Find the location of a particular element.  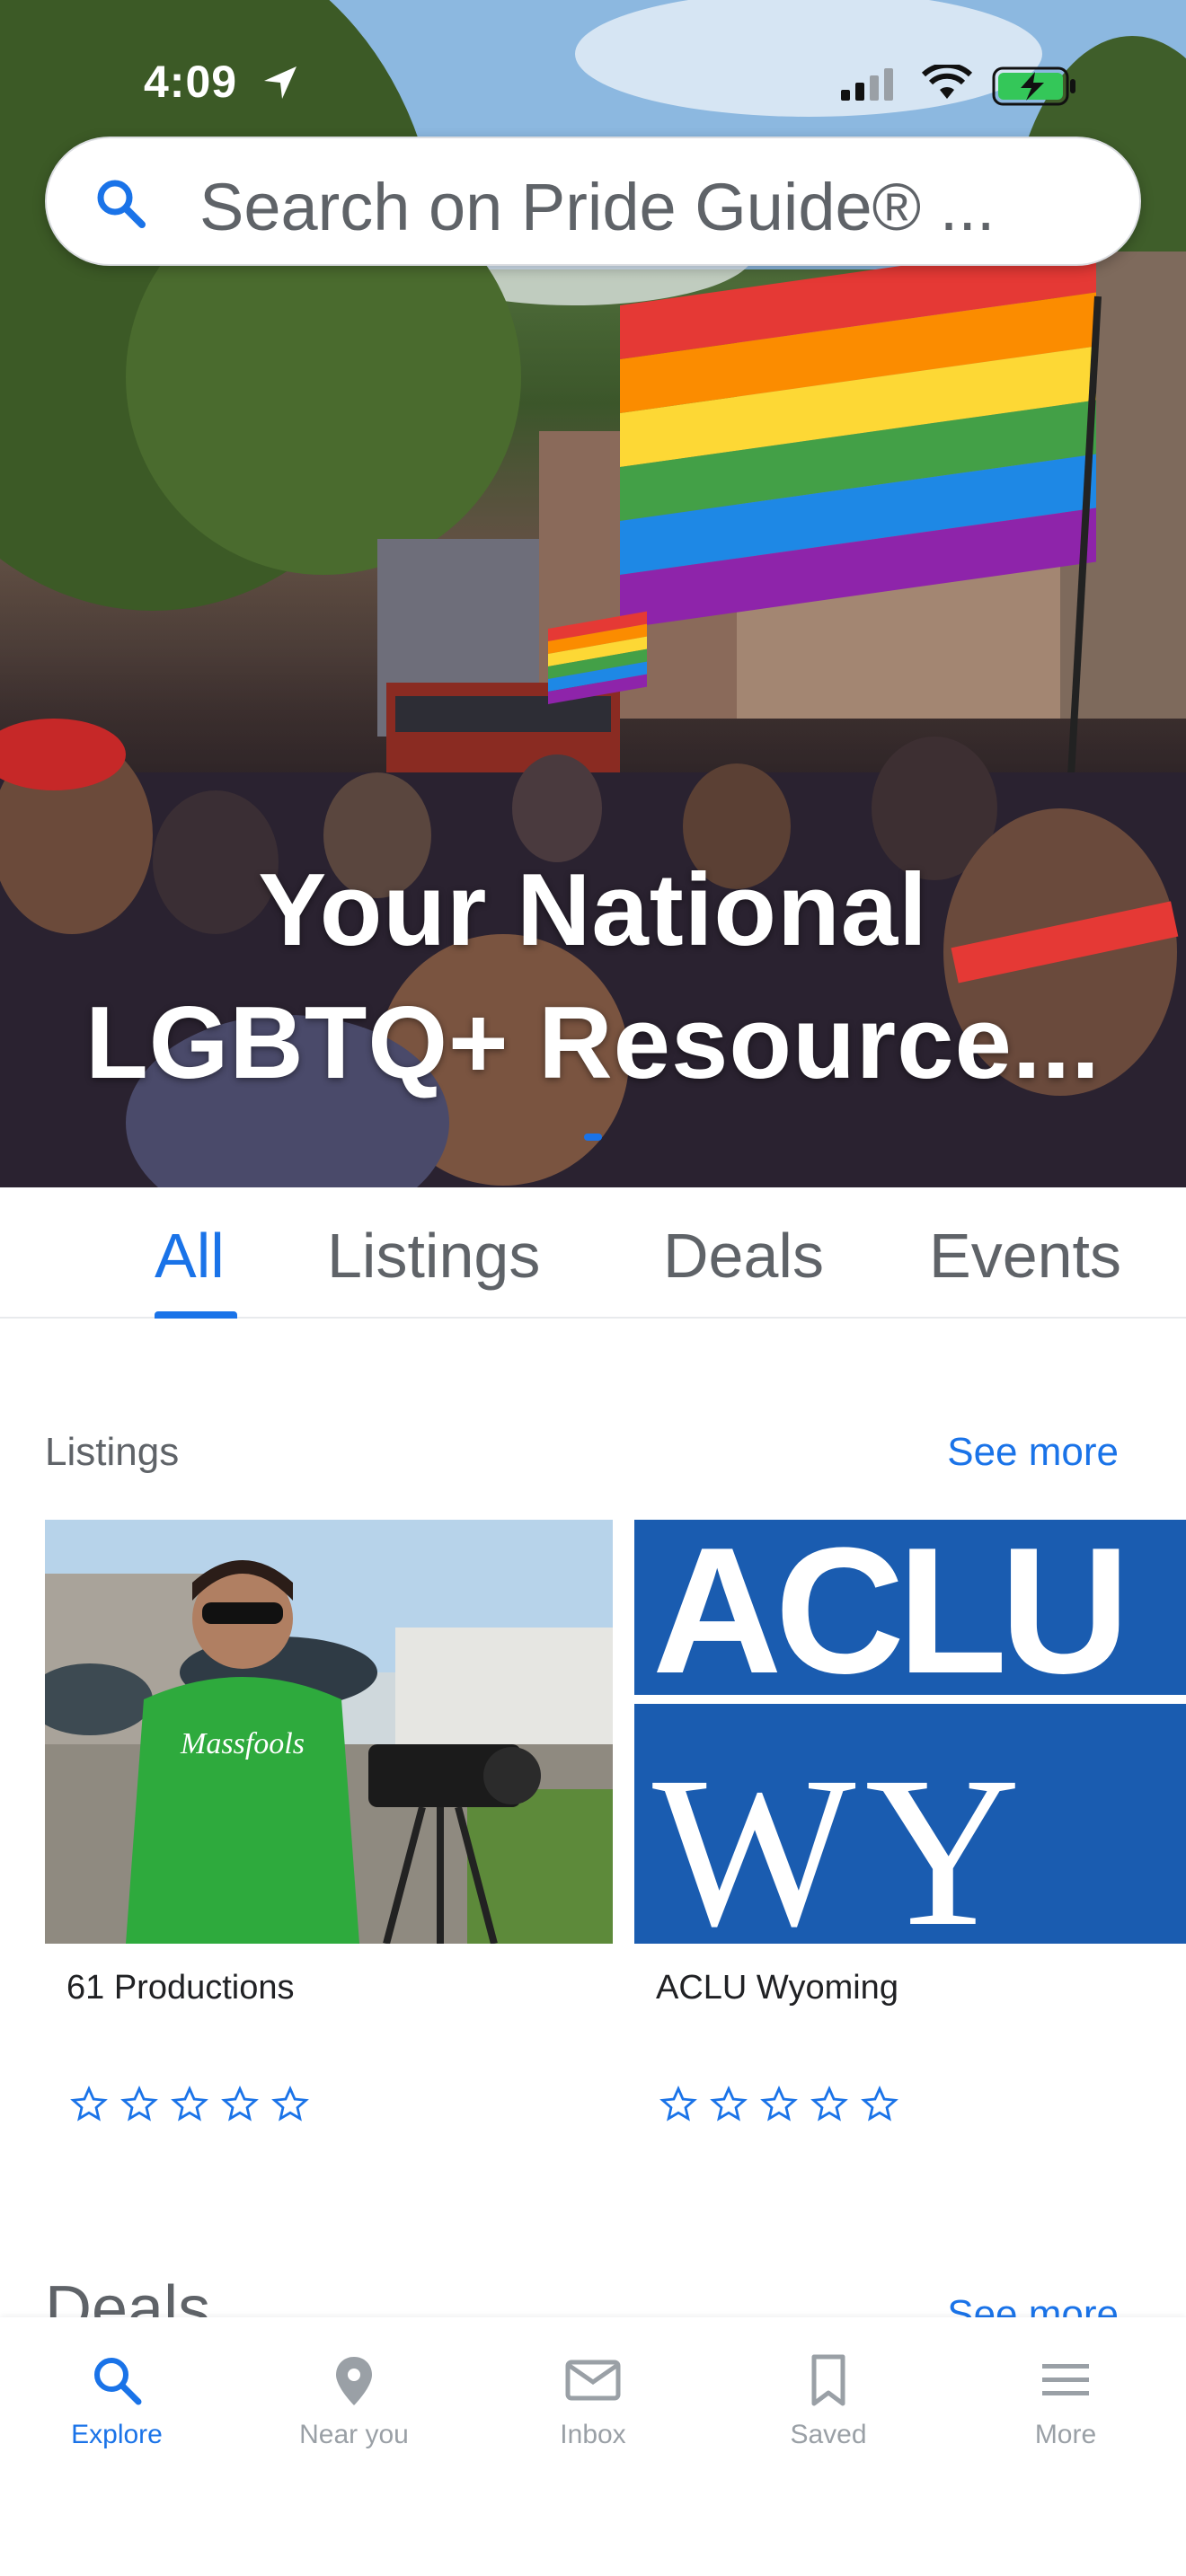

tab-deals: Deals is located at coordinates (743, 1256).